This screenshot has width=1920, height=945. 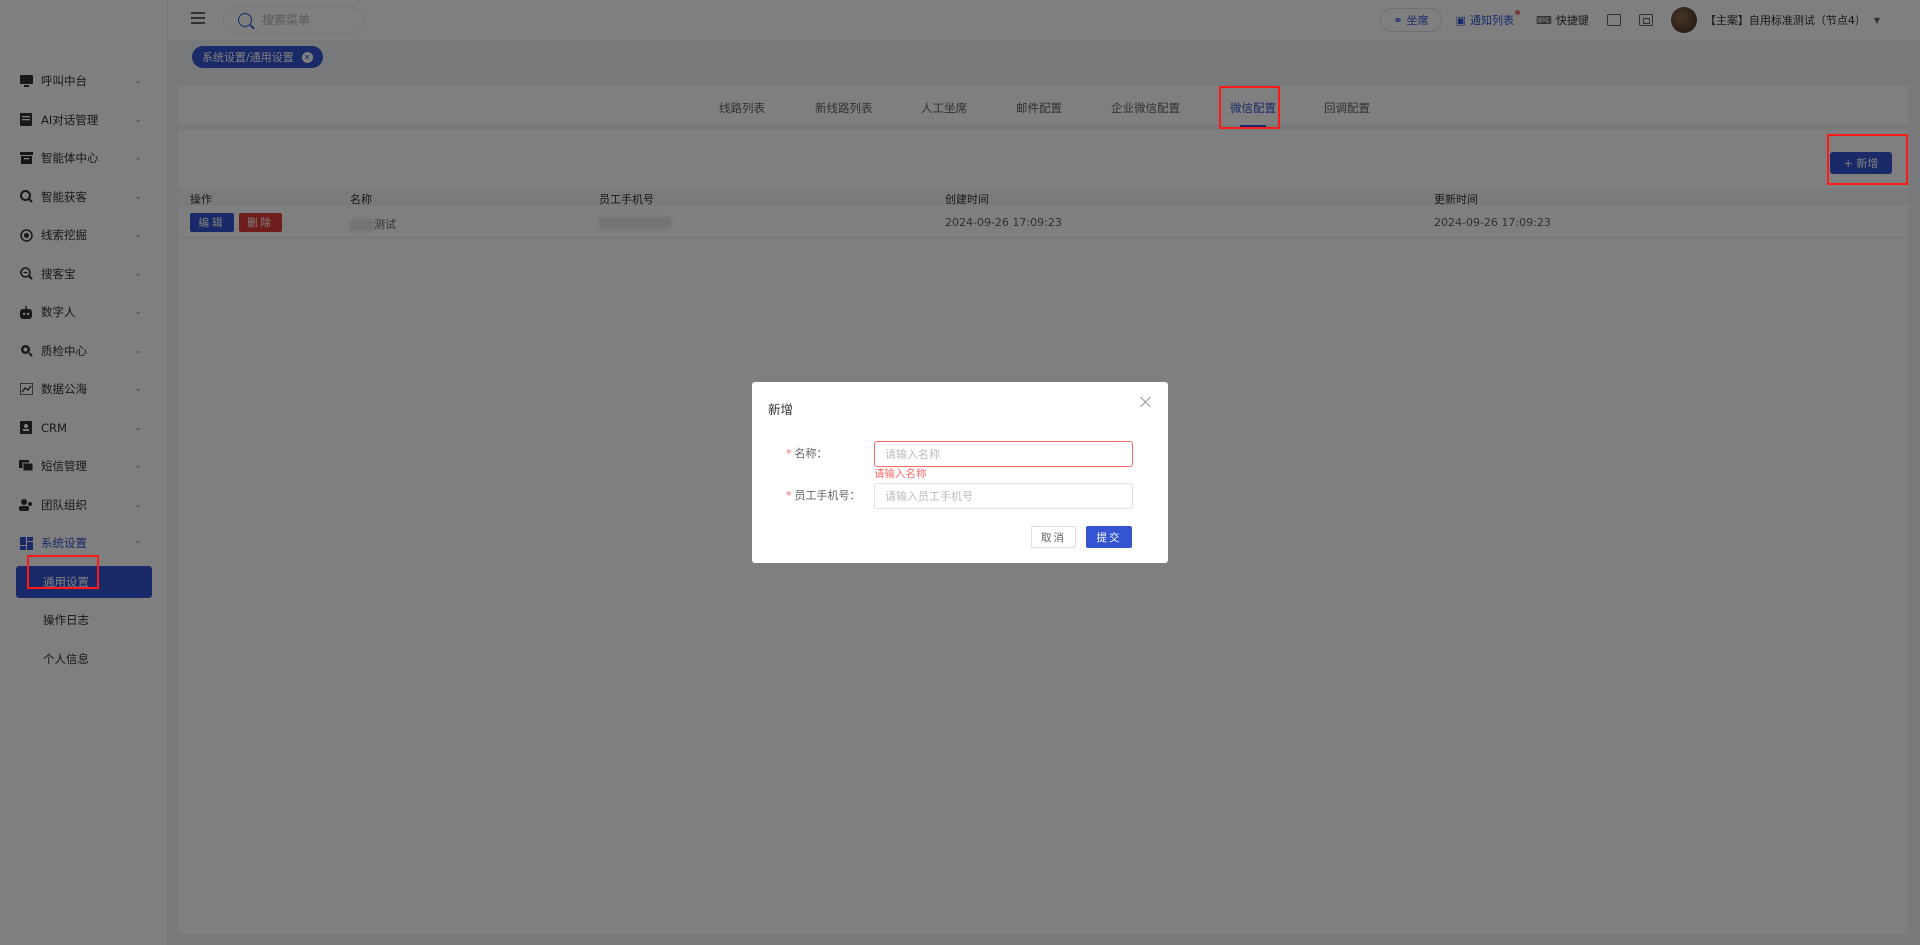 I want to click on highlight-box-sidebar, so click(x=63, y=572).